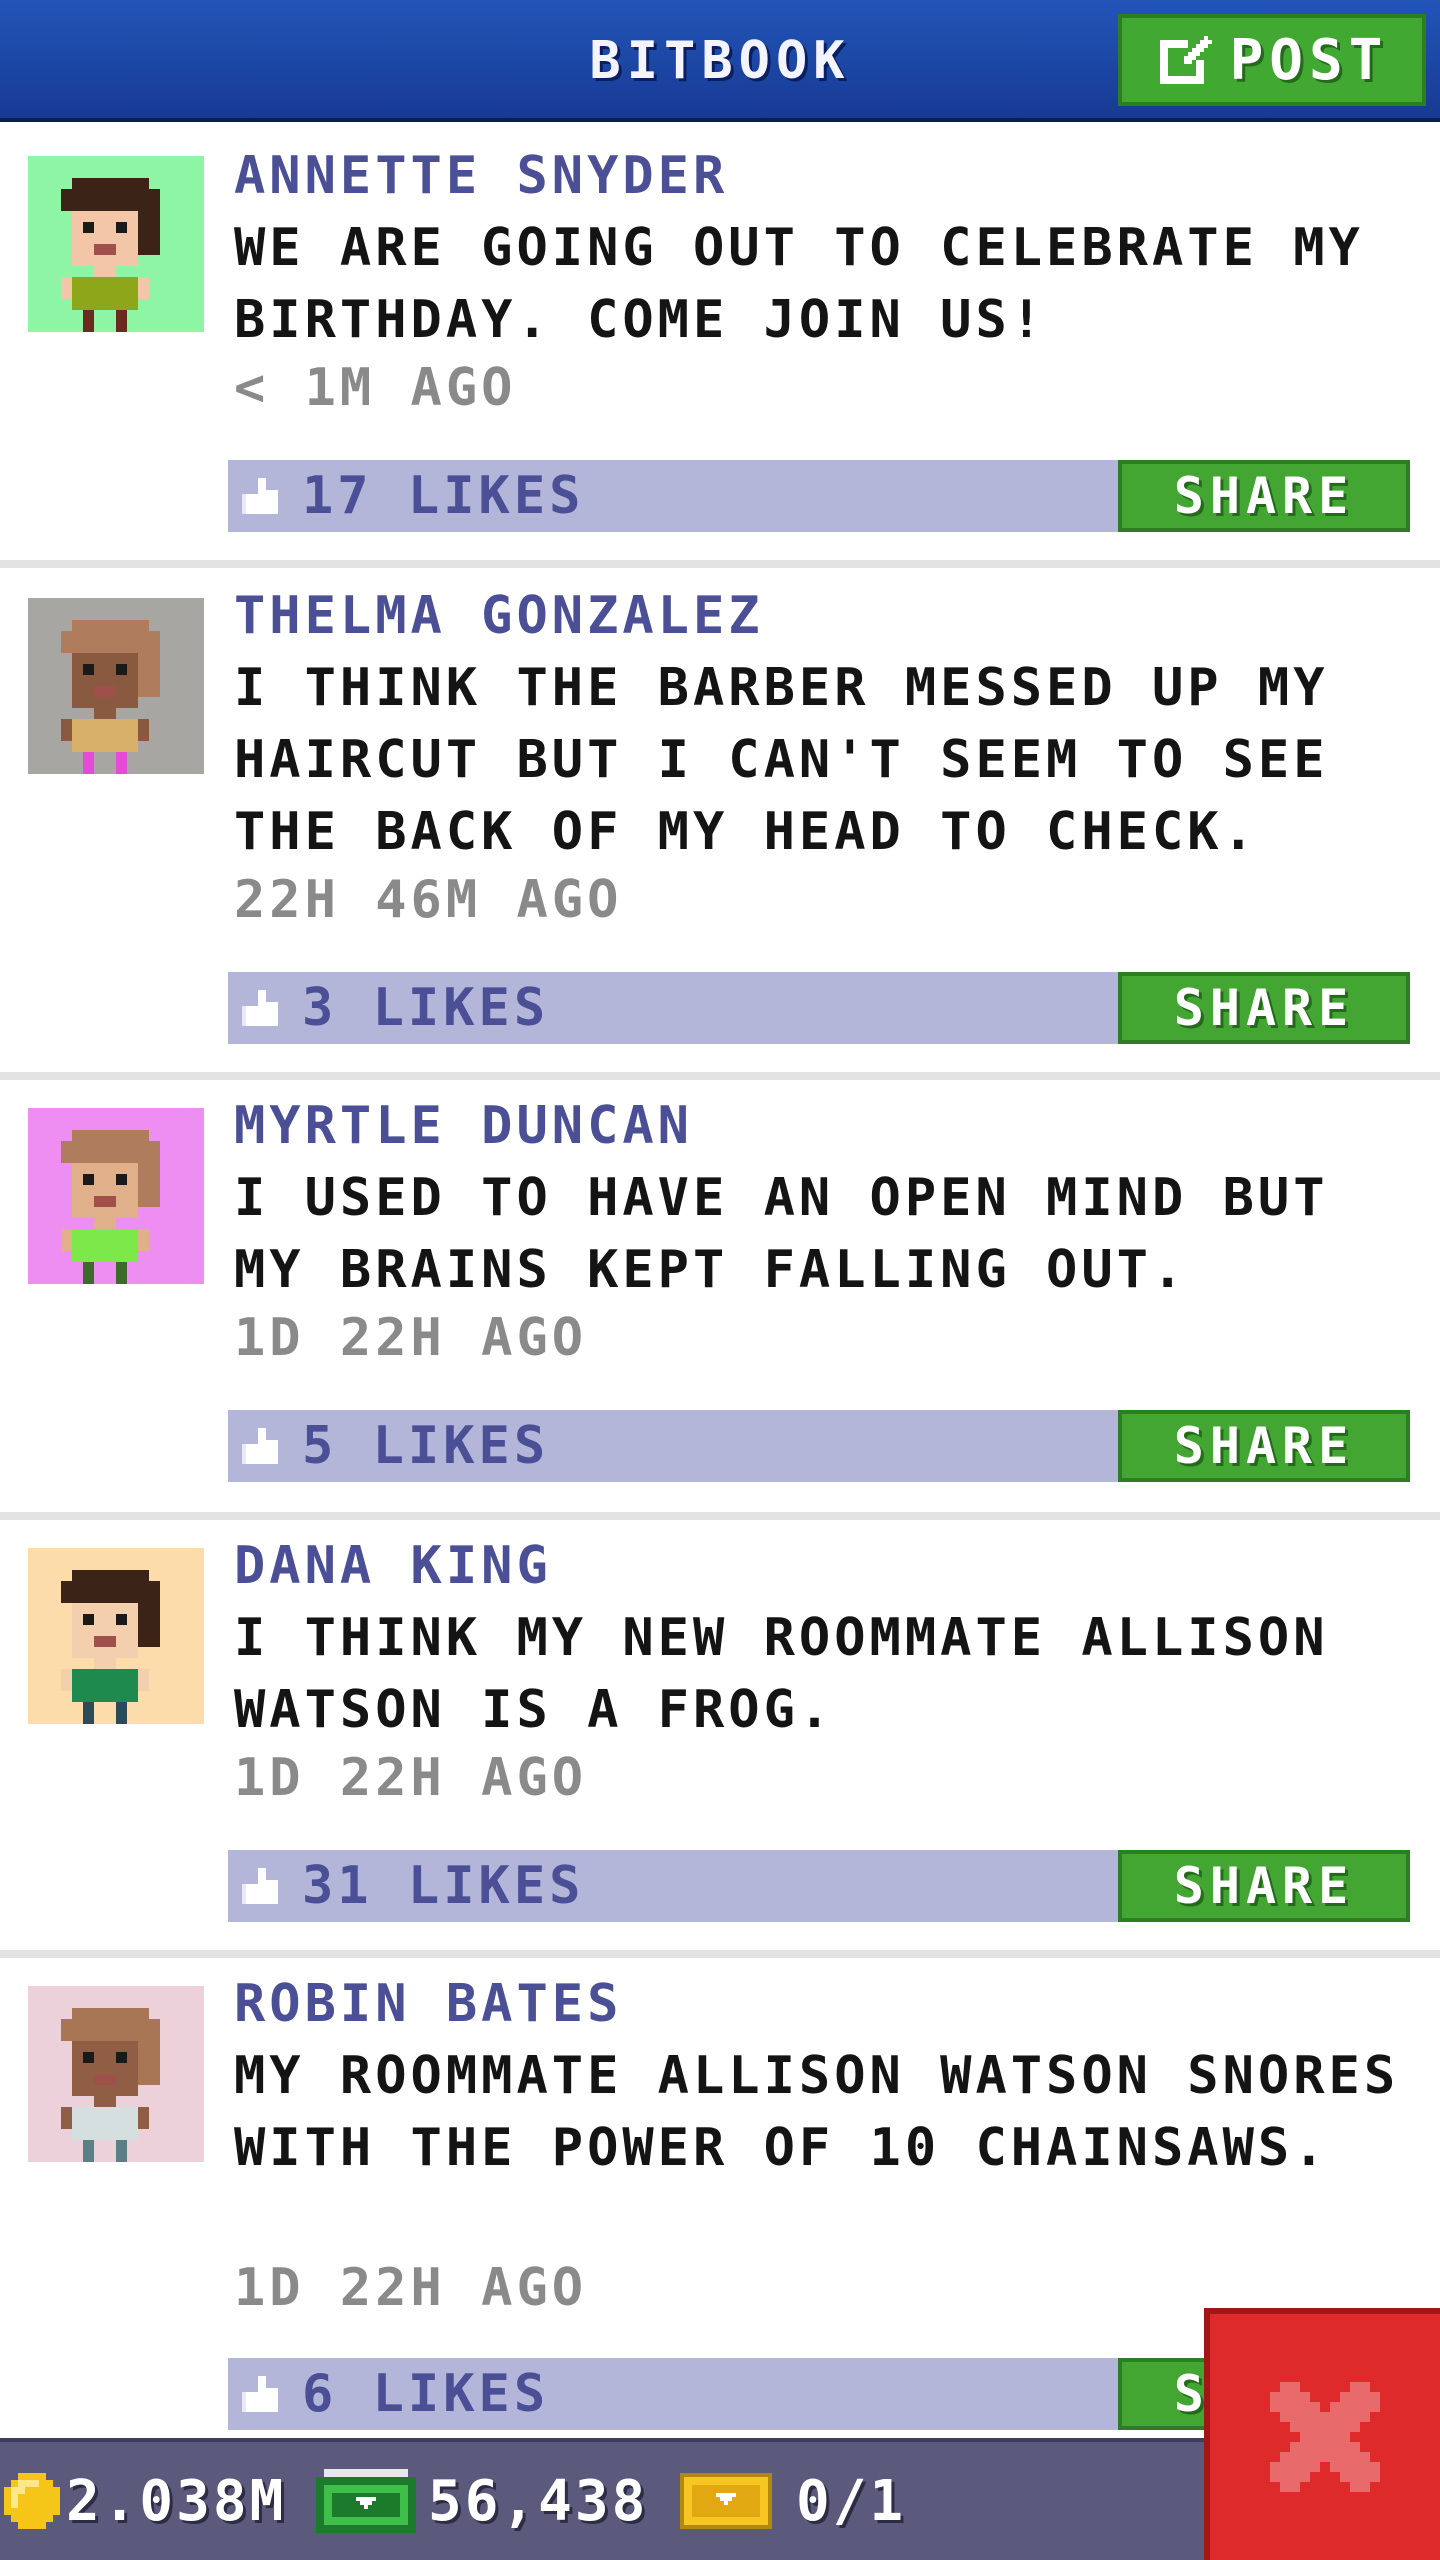 This screenshot has width=1440, height=2560. I want to click on post-time: 22H 46M AGO, so click(428, 900).